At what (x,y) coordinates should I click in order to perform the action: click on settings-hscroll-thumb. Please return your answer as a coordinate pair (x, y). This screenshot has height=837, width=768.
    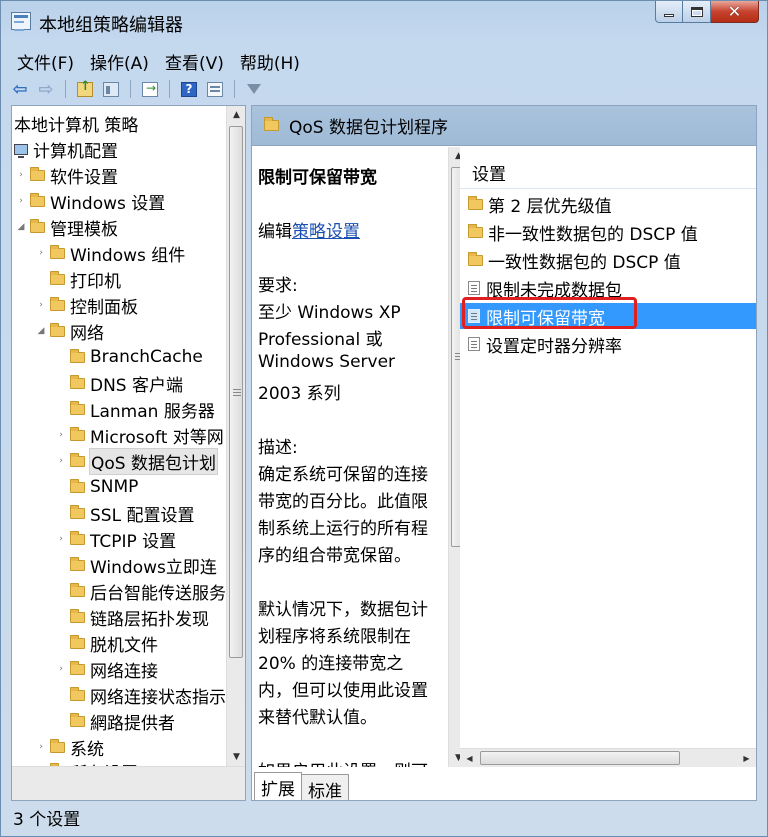
    Looking at the image, I should click on (580, 758).